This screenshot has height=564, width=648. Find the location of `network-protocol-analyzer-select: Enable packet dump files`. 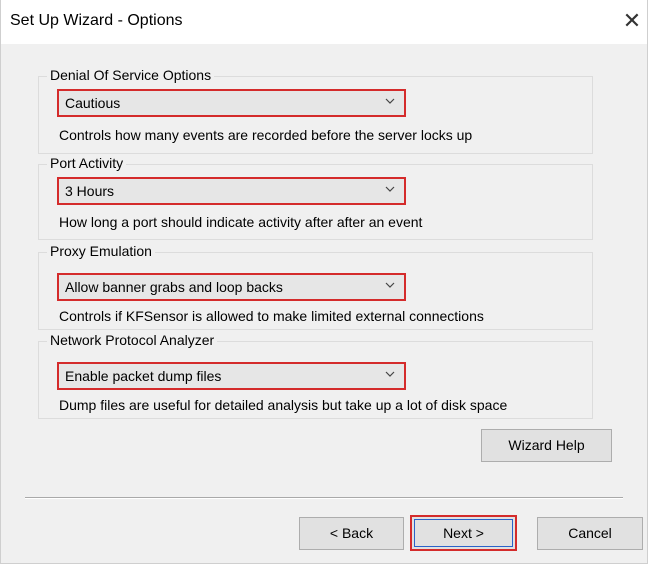

network-protocol-analyzer-select: Enable packet dump files is located at coordinates (231, 376).